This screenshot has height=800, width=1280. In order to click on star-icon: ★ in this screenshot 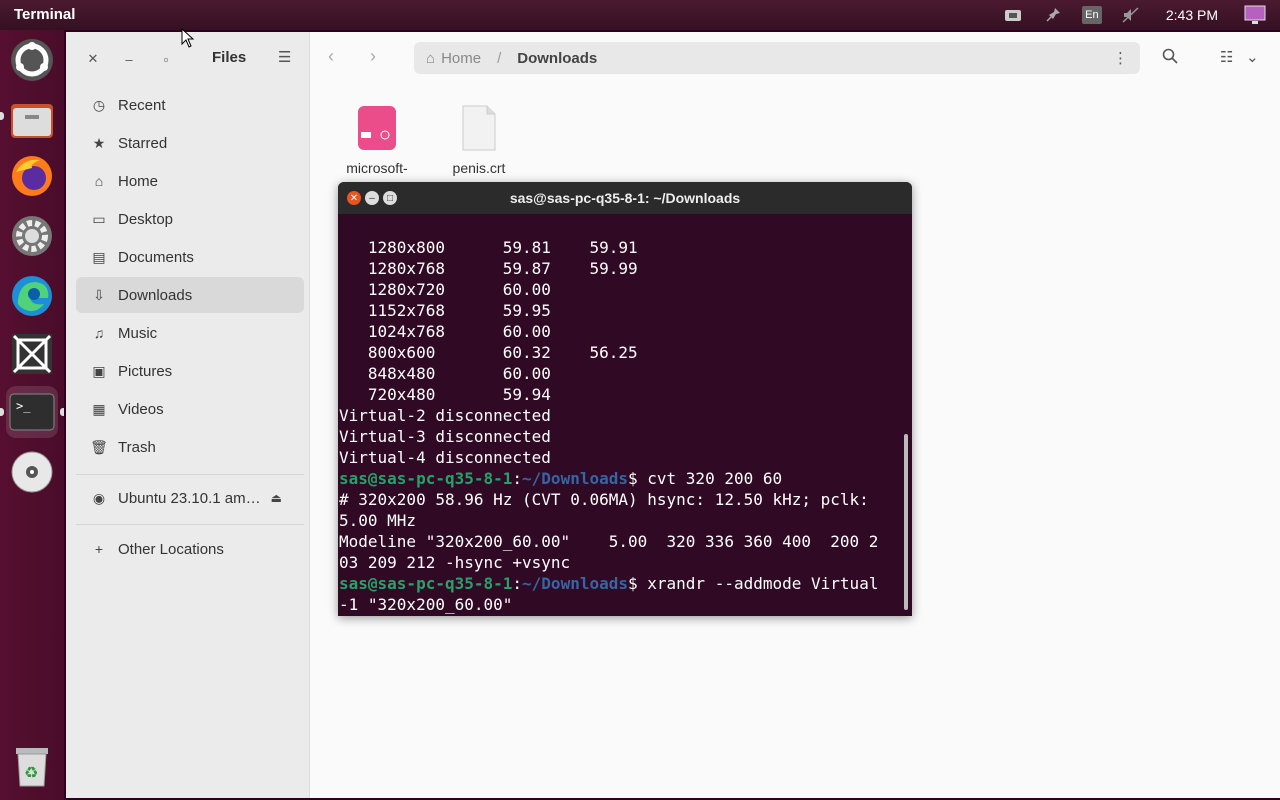, I will do `click(99, 142)`.